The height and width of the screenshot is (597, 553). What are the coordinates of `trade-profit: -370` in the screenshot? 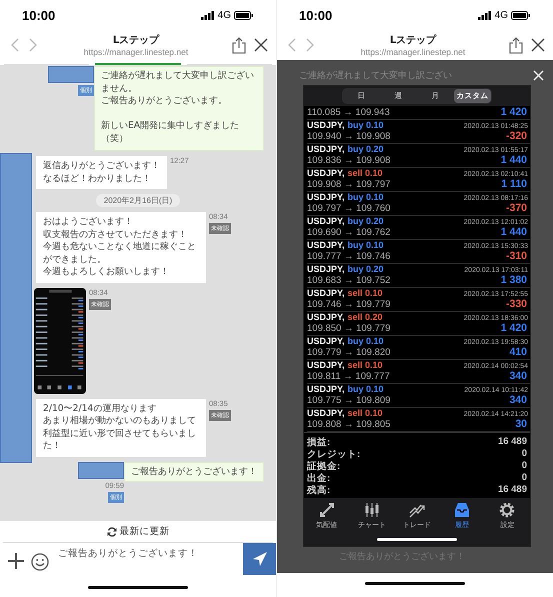 It's located at (517, 208).